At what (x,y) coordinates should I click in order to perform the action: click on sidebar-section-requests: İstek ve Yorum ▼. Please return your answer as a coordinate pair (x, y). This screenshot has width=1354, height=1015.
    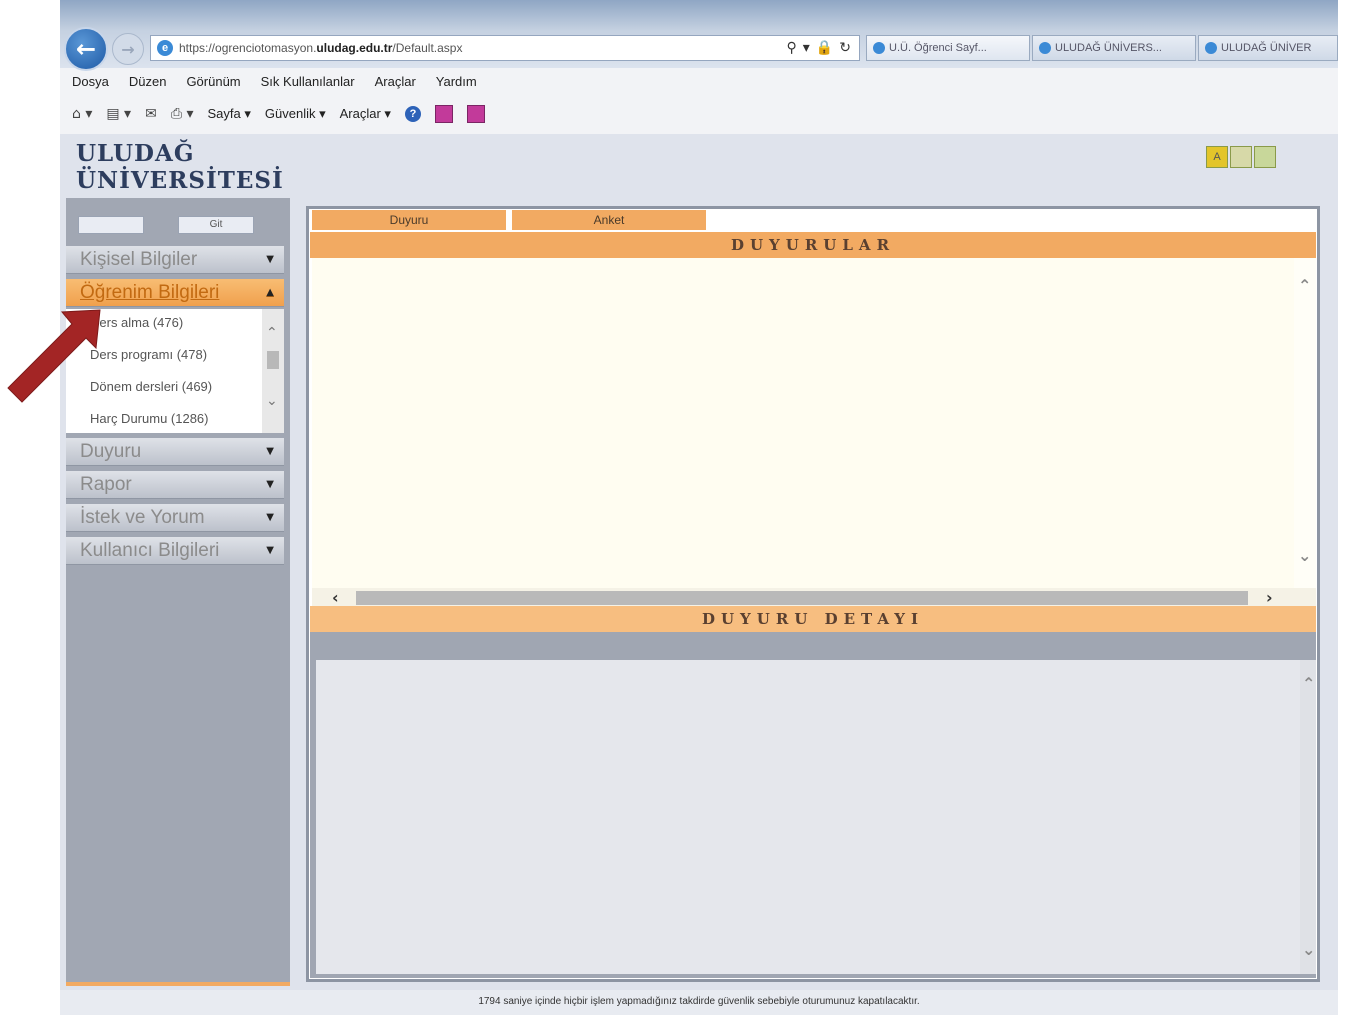
    Looking at the image, I should click on (175, 518).